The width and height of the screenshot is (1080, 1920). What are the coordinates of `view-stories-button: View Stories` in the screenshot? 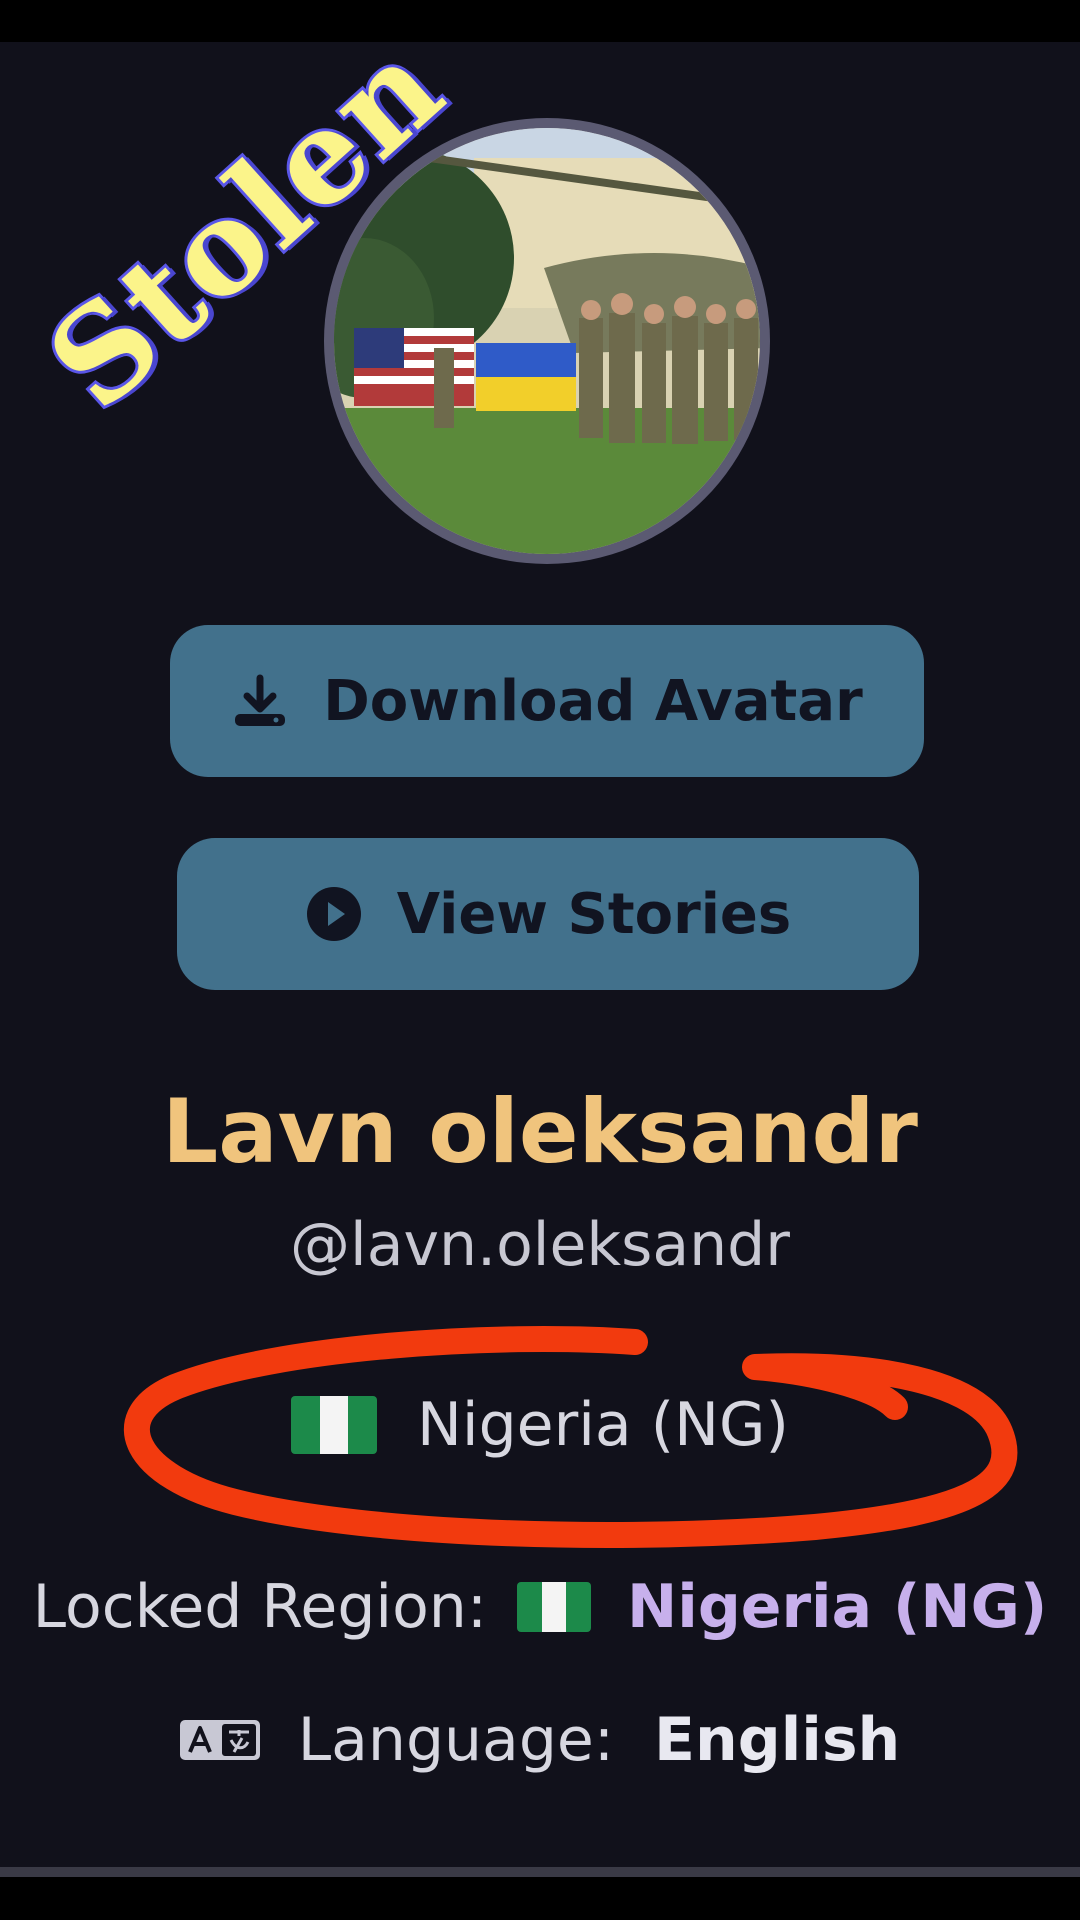 It's located at (548, 914).